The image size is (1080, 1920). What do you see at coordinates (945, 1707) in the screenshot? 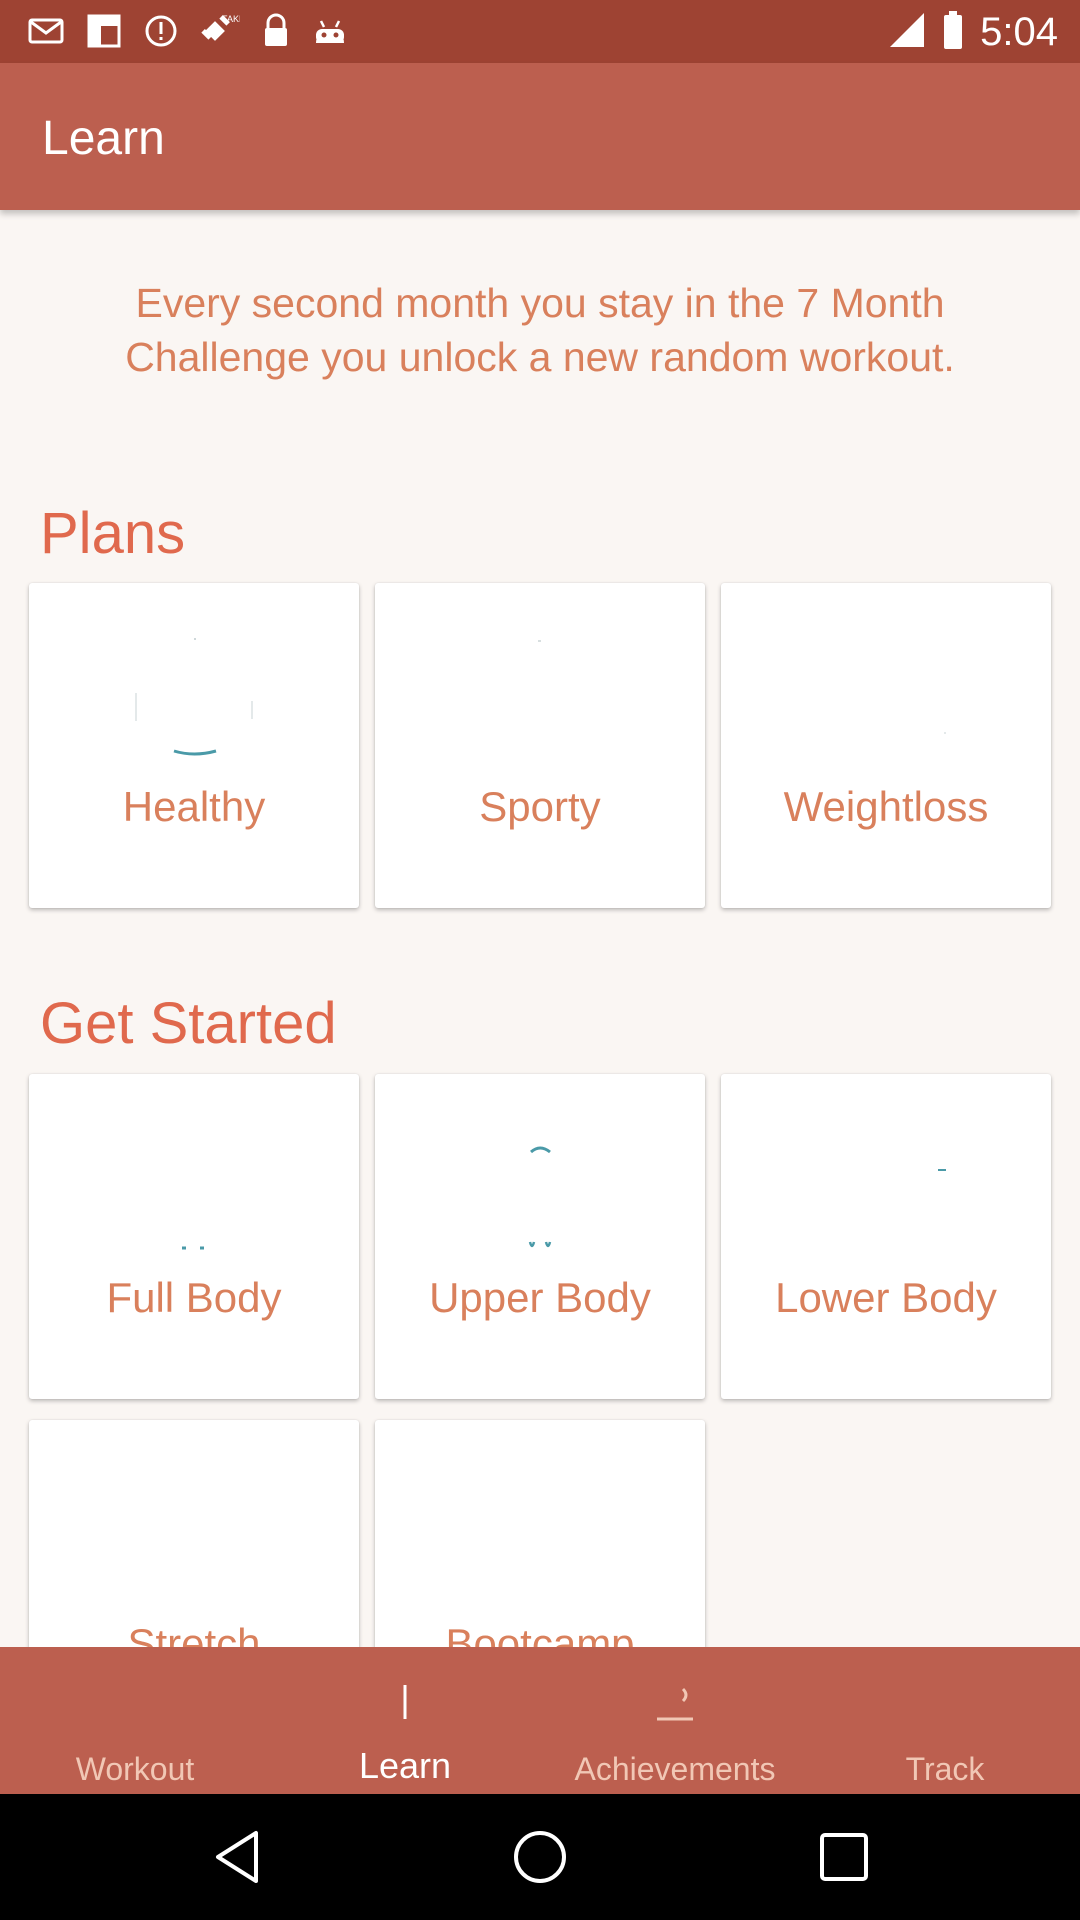
I see `track-icon` at bounding box center [945, 1707].